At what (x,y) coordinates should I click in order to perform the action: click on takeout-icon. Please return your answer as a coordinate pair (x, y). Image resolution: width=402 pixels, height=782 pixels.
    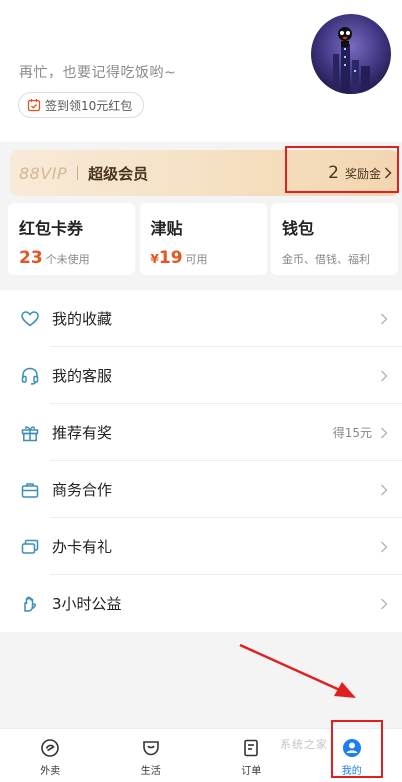
    Looking at the image, I should click on (50, 748).